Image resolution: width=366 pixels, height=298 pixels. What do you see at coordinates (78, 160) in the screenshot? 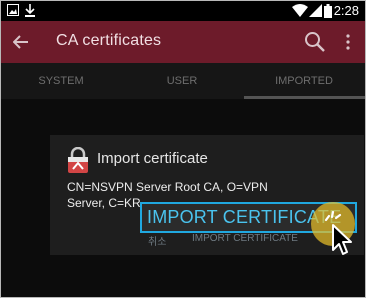
I see `certificate-lock-icon` at bounding box center [78, 160].